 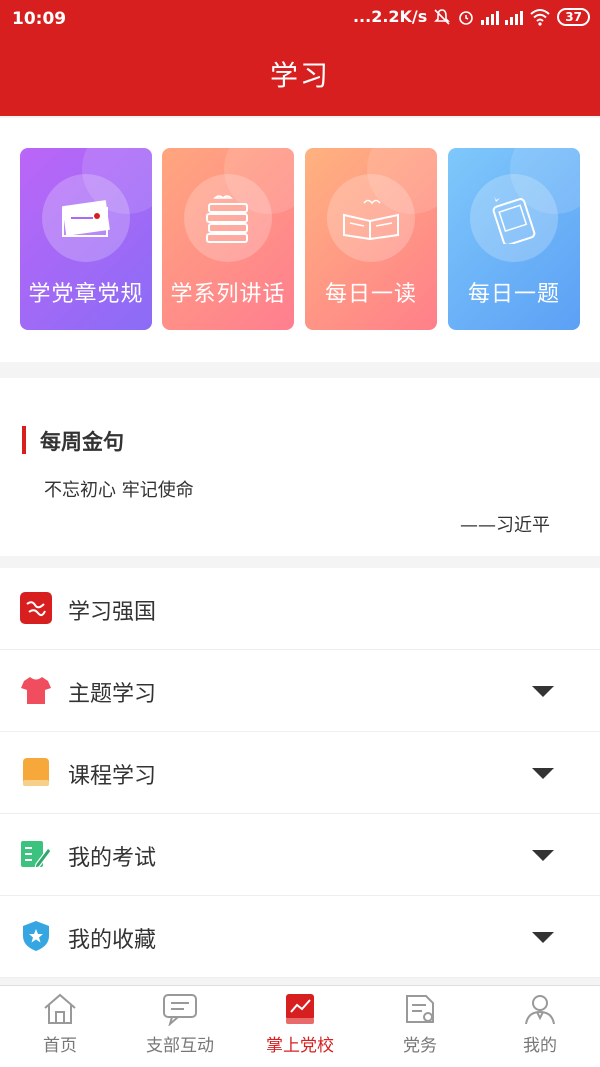 I want to click on bottom-tab-bar: 首页 支部互动 掌上党校 党务 我的, so click(x=300, y=1026).